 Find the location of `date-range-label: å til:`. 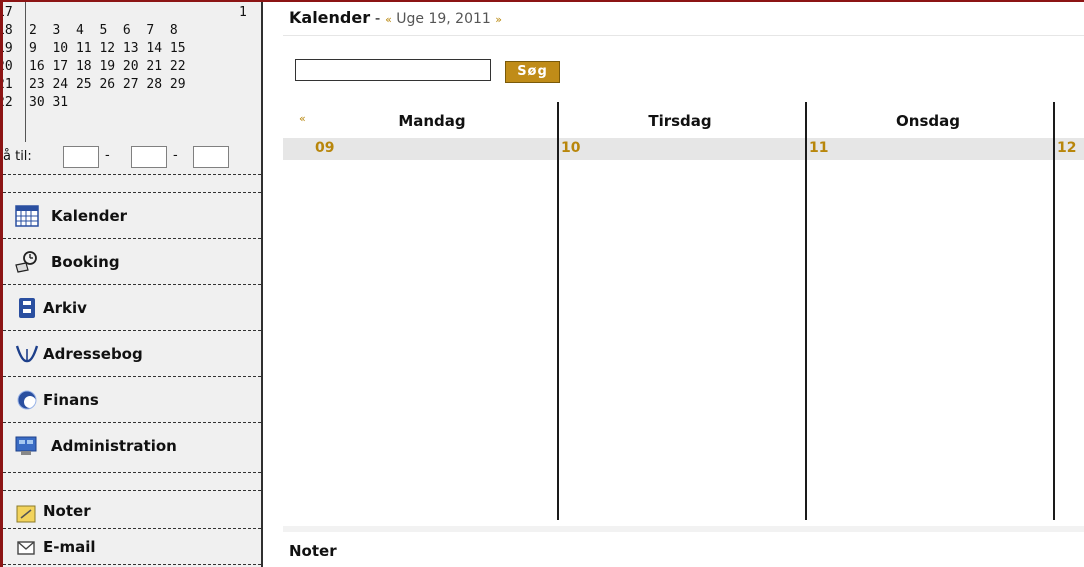

date-range-label: å til: is located at coordinates (17, 156).